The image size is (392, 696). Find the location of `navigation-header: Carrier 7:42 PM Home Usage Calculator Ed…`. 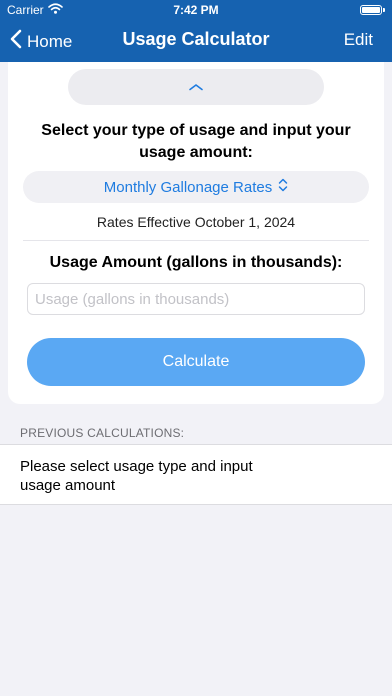

navigation-header: Carrier 7:42 PM Home Usage Calculator Ed… is located at coordinates (196, 31).